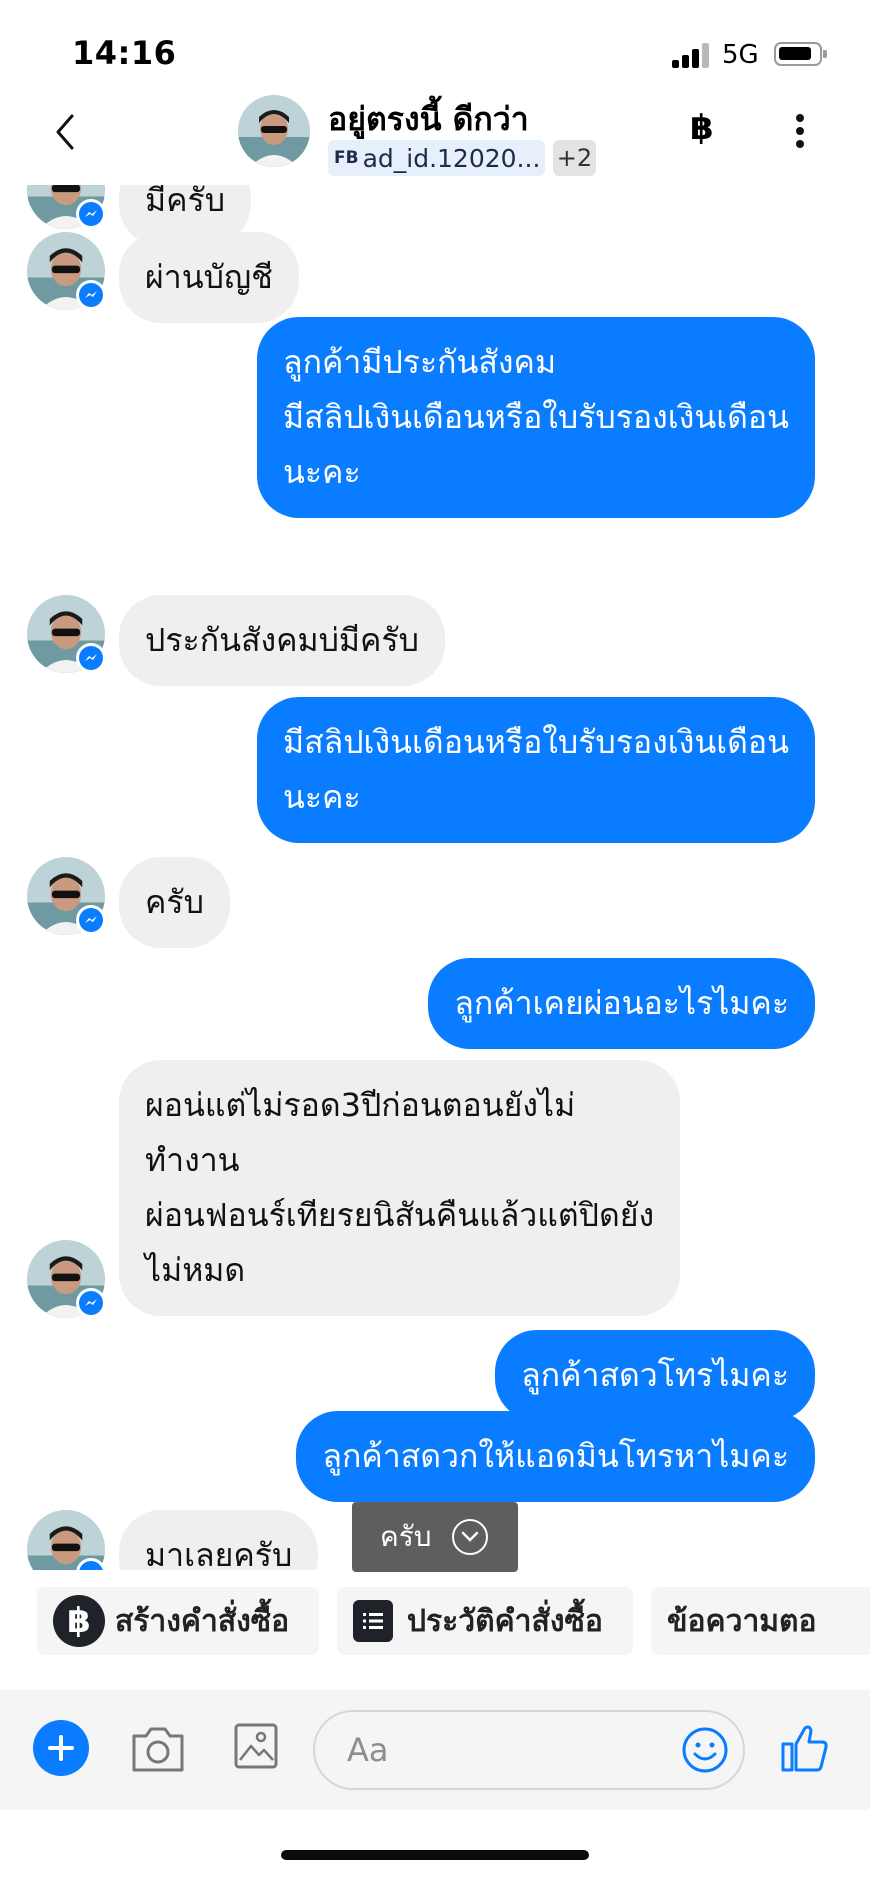 The height and width of the screenshot is (1883, 870). I want to click on message-bubble: ลูกค้าเคยผ่อนอะไรไมคะ, so click(621, 1003).